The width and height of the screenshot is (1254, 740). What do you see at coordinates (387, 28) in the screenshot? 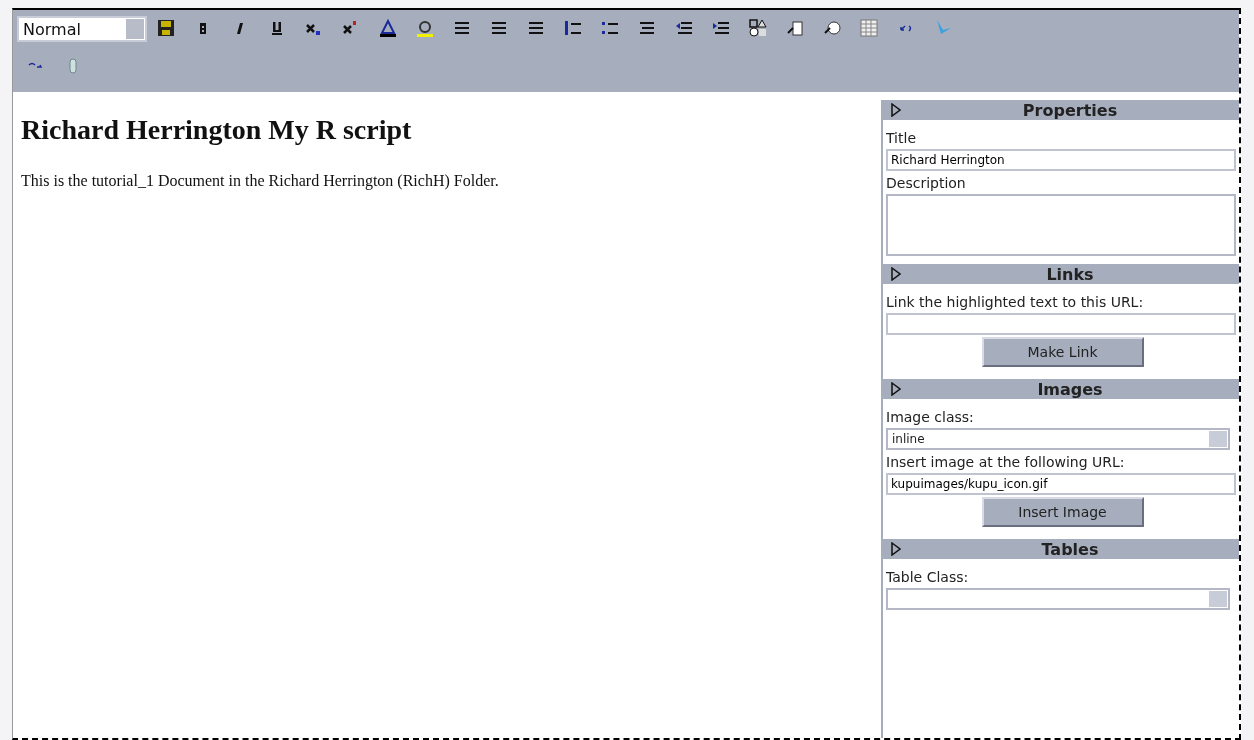
I see `text-color-icon` at bounding box center [387, 28].